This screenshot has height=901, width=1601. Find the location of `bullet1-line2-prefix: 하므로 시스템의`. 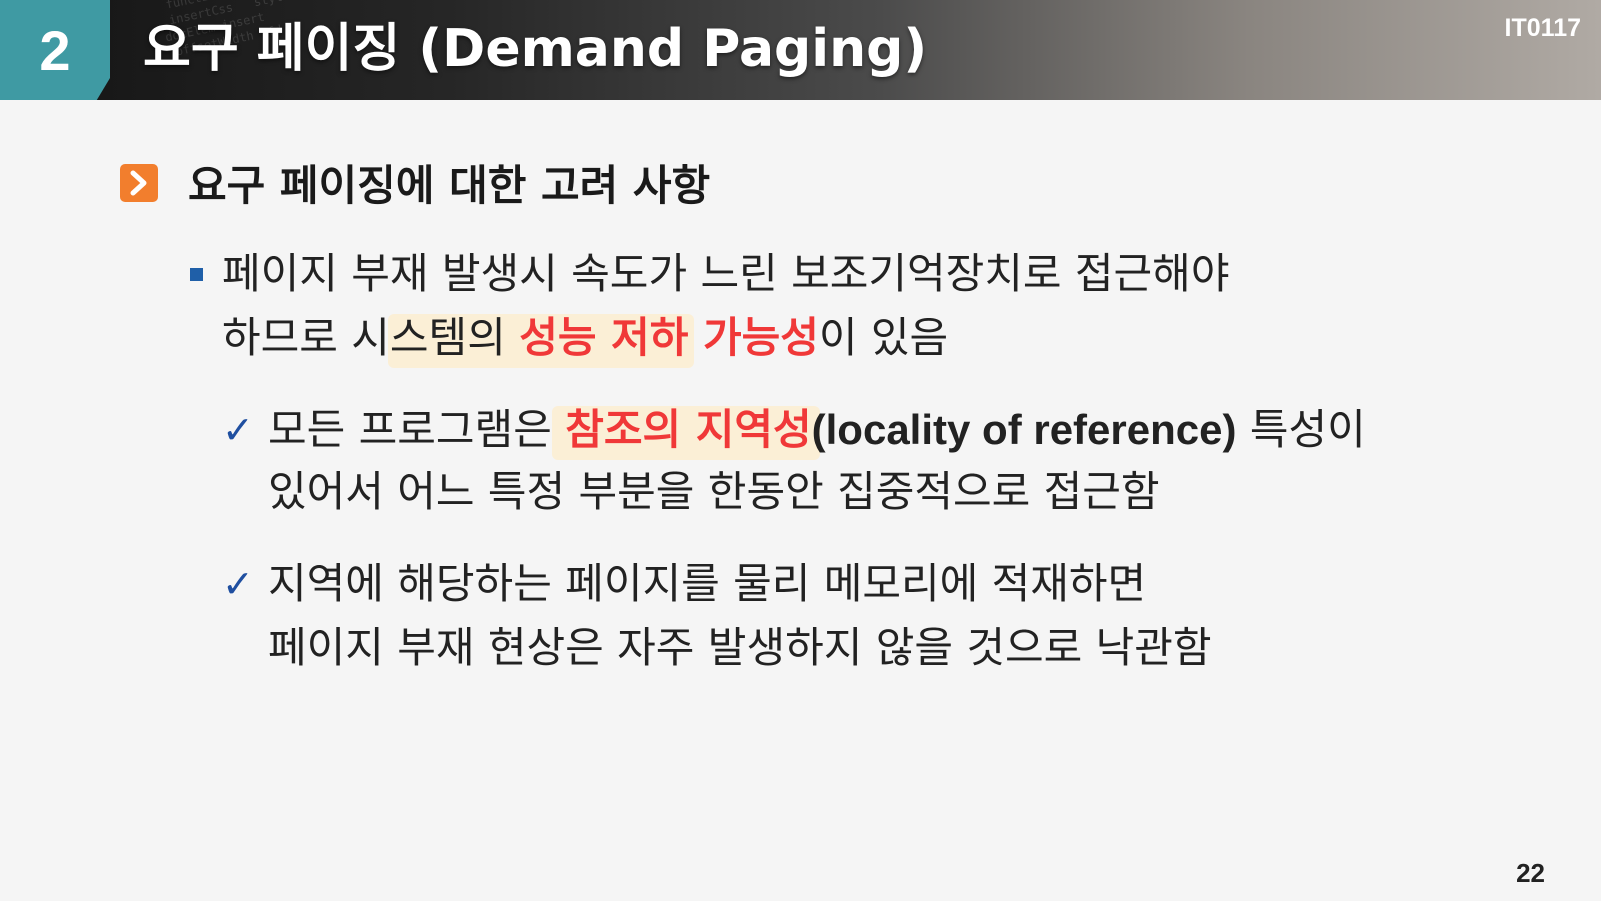

bullet1-line2-prefix: 하므로 시스템의 is located at coordinates (371, 337).